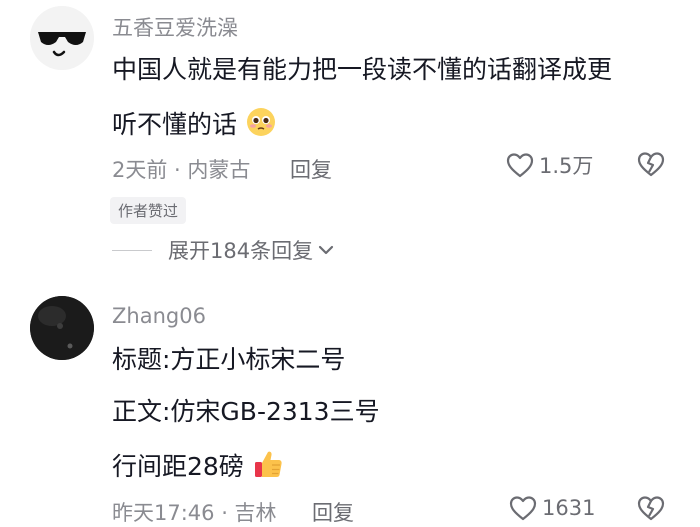  I want to click on comment-text-line: 中国人就是有能力把一段读不懂的话翻译成更, so click(362, 69).